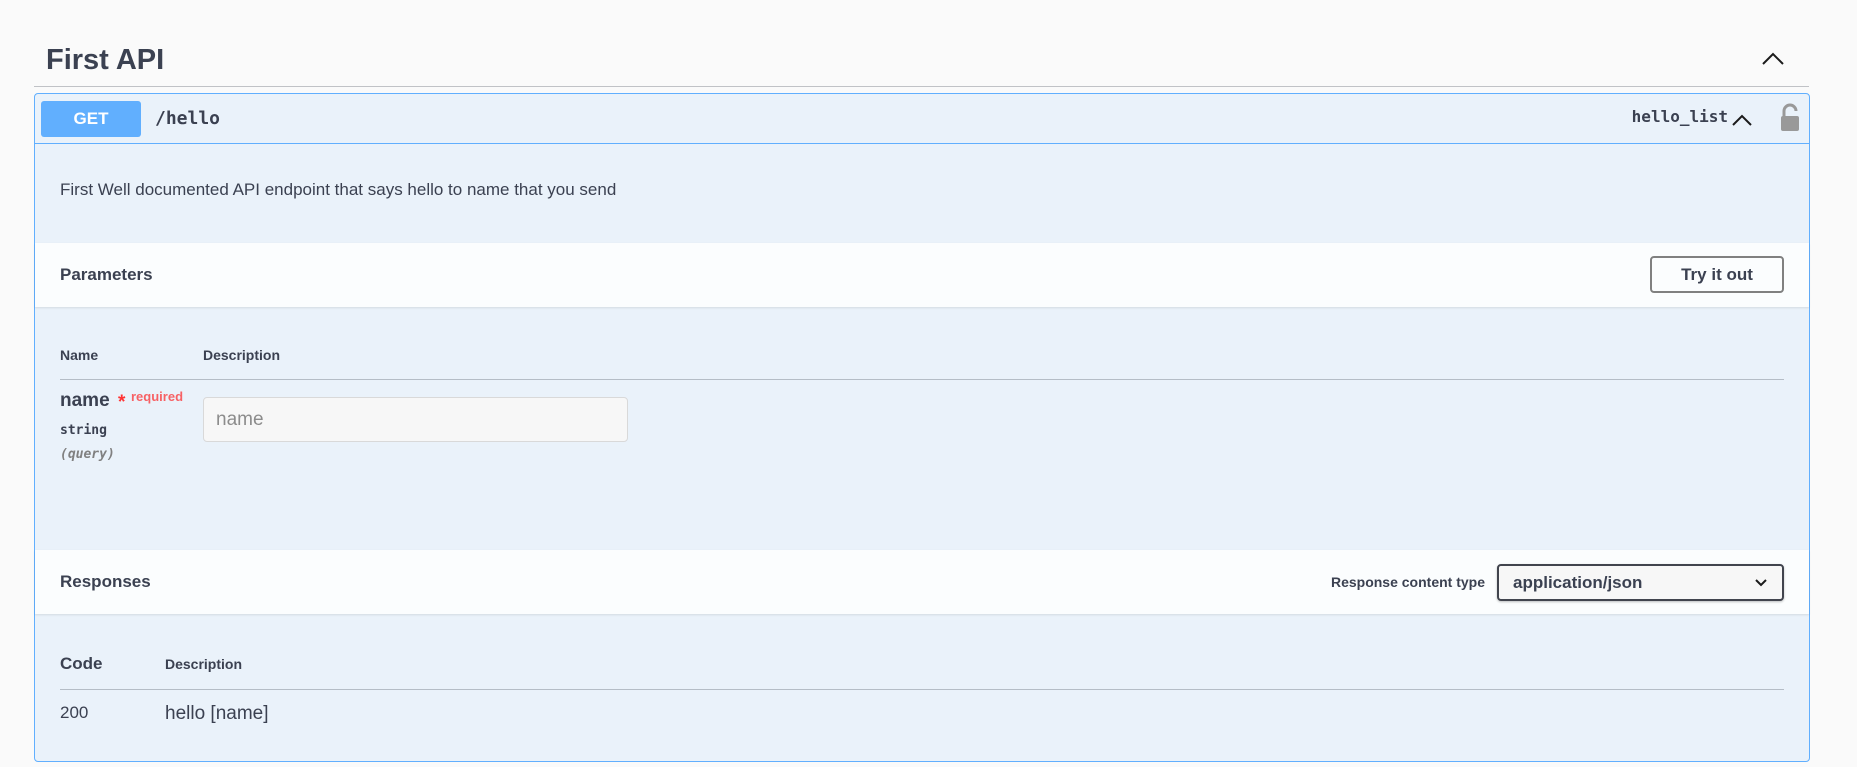 Image resolution: width=1857 pixels, height=767 pixels. What do you see at coordinates (415, 419) in the screenshot?
I see `name-input` at bounding box center [415, 419].